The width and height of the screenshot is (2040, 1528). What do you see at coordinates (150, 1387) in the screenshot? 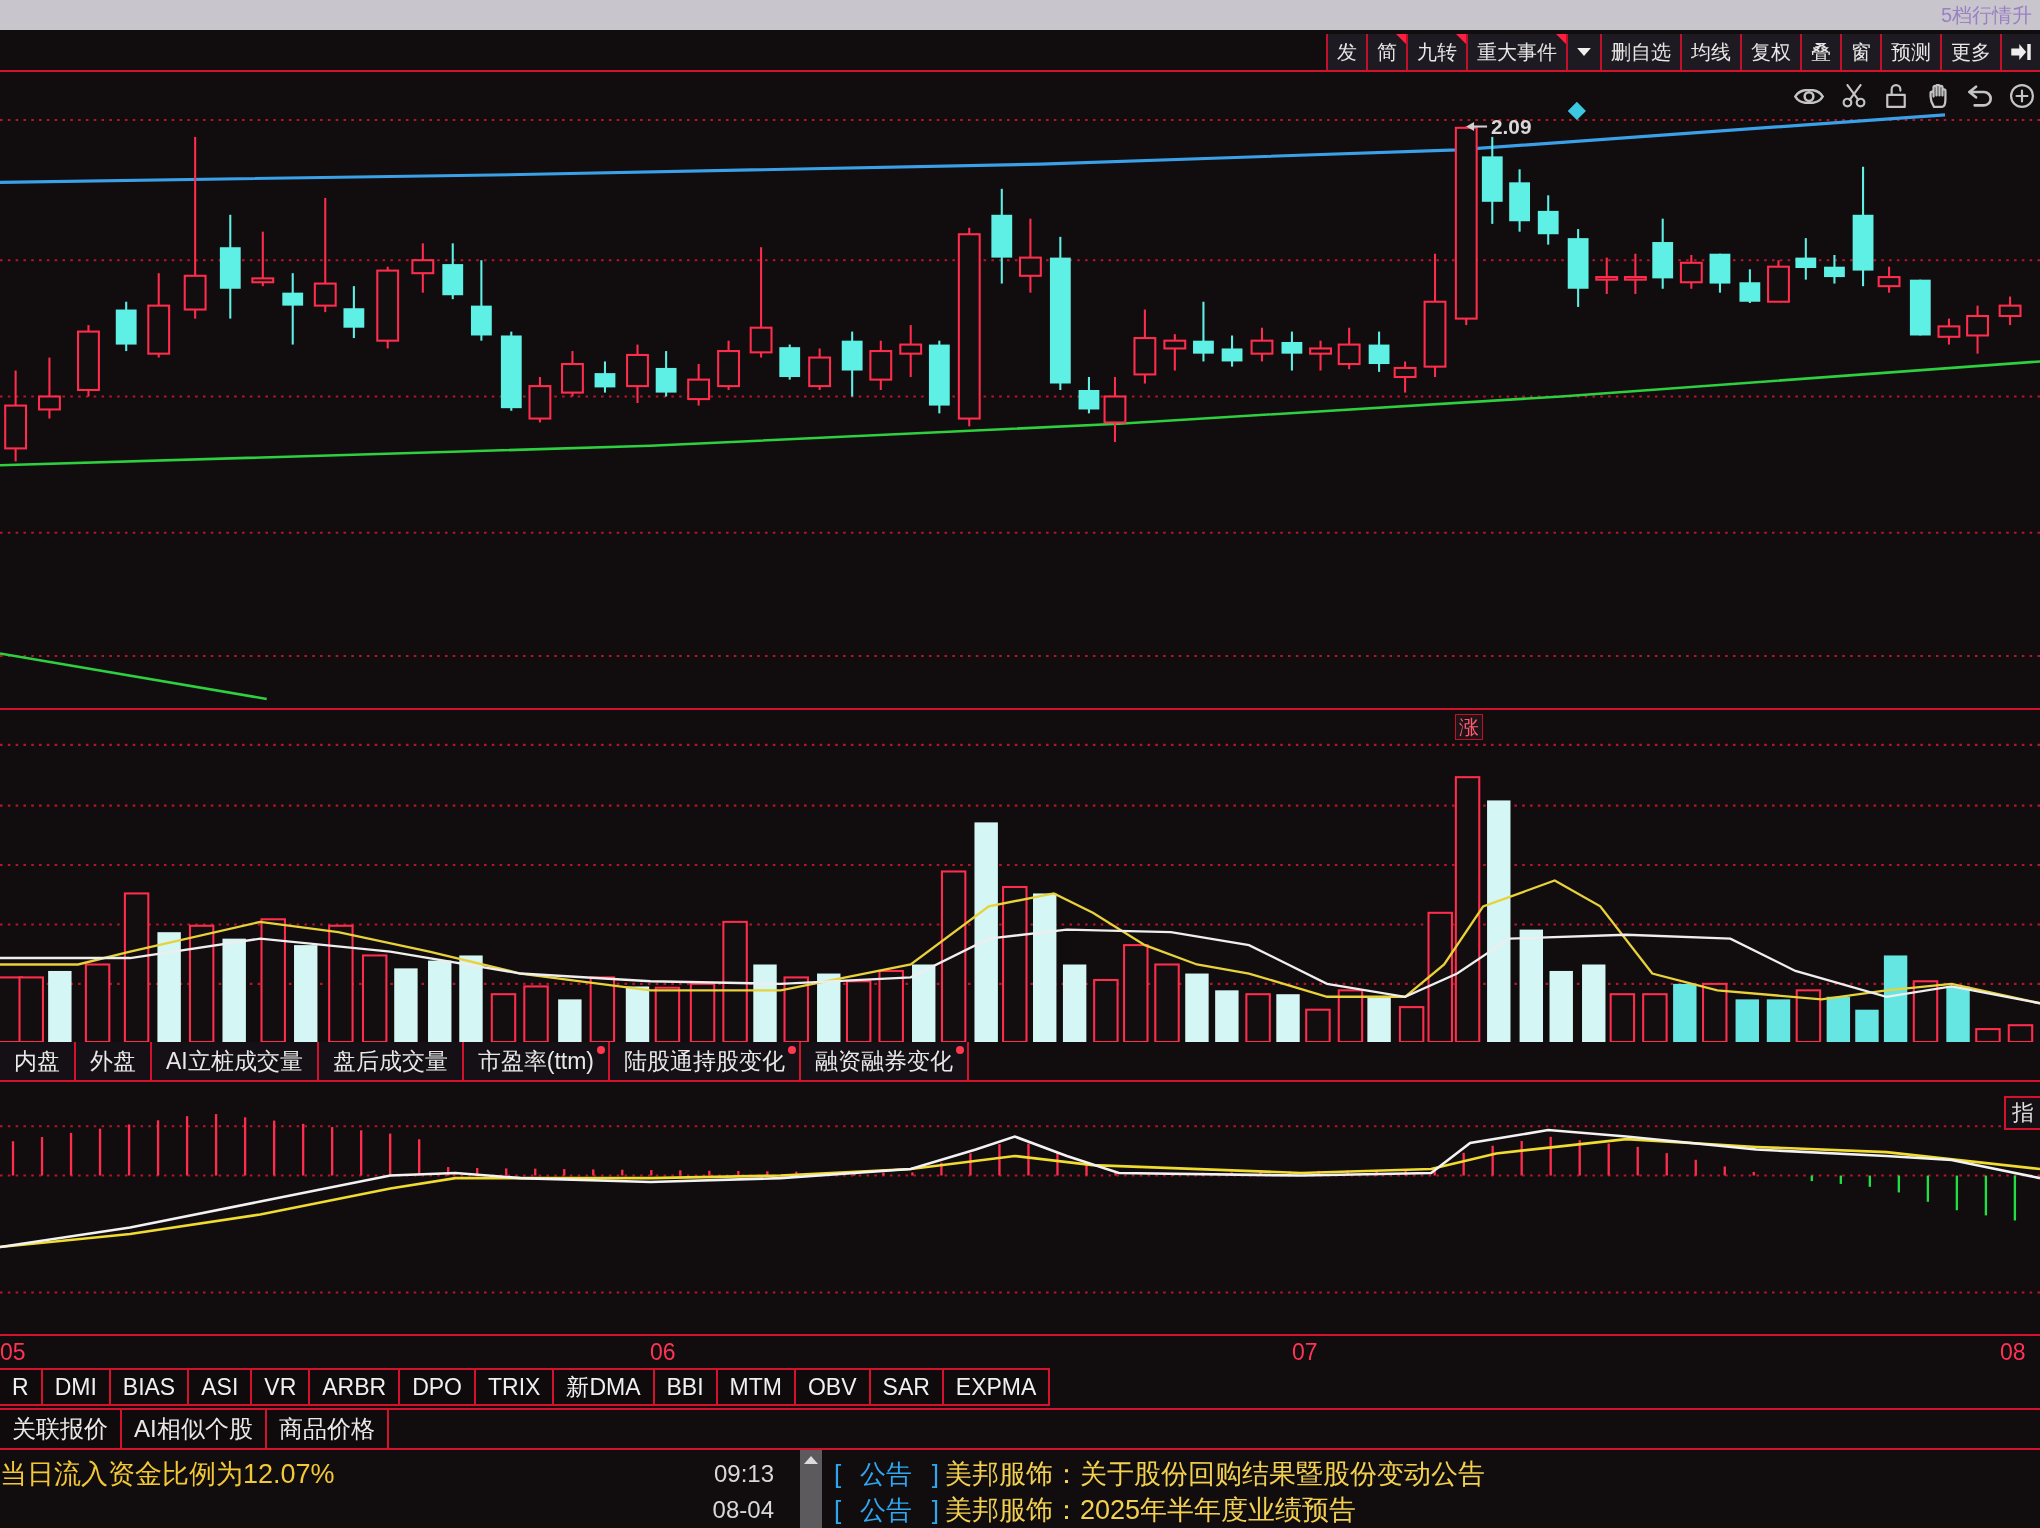
I see `indicator-button: BIAS` at bounding box center [150, 1387].